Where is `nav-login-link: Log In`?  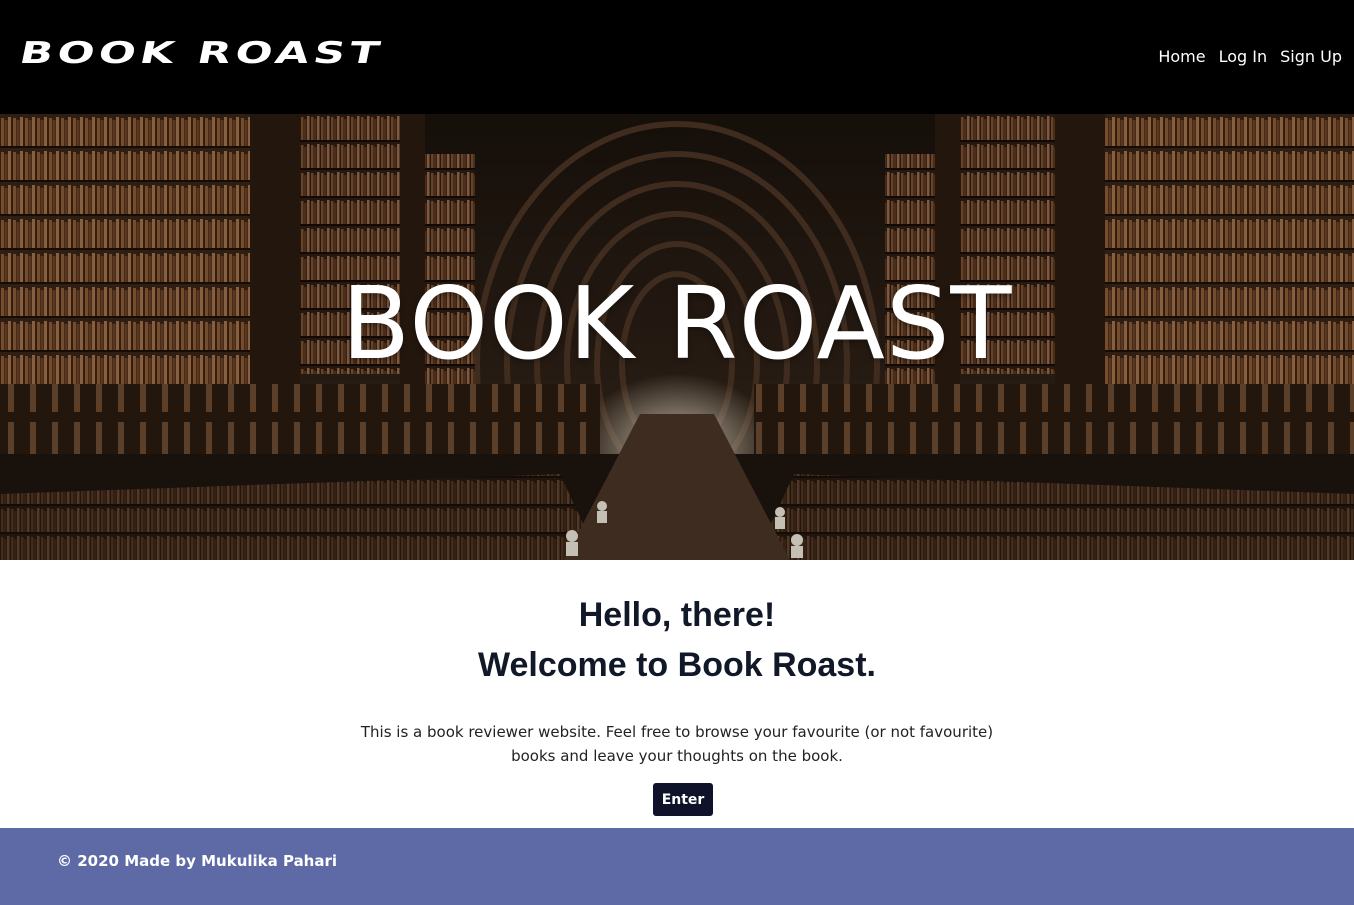
nav-login-link: Log In is located at coordinates (1243, 56).